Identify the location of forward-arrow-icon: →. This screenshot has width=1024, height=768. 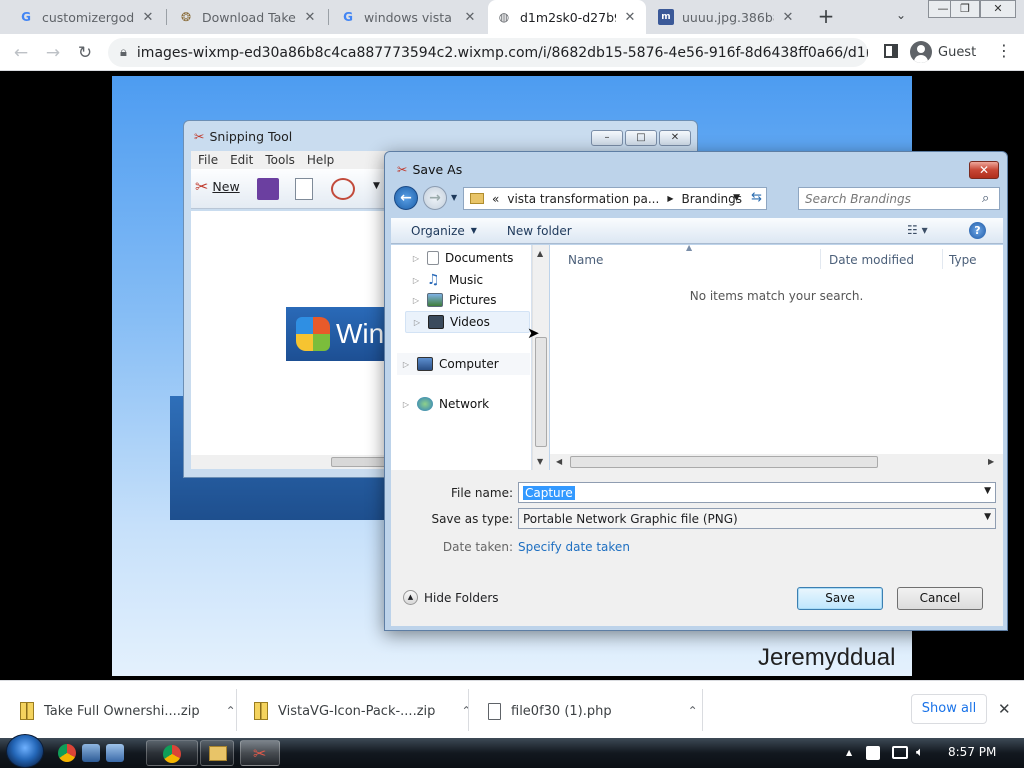
(435, 198).